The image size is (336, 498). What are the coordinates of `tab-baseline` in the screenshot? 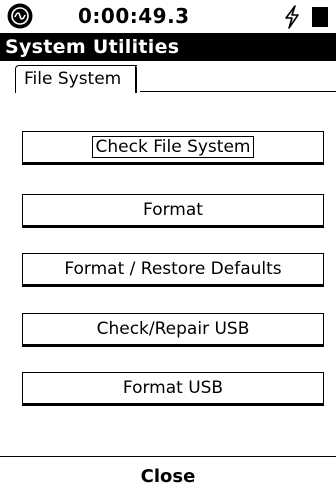 It's located at (238, 91).